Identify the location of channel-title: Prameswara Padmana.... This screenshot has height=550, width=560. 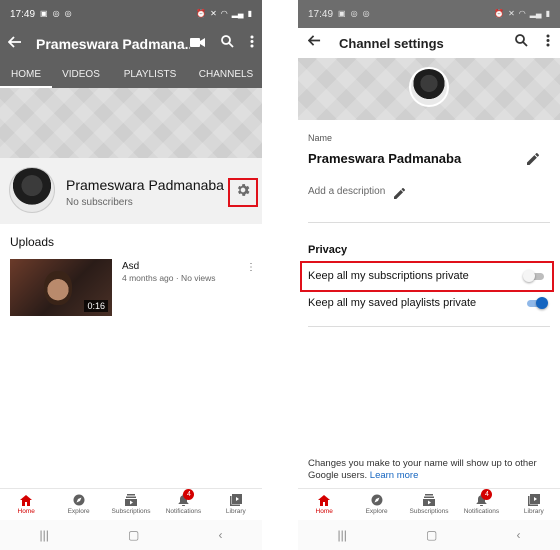
(113, 44).